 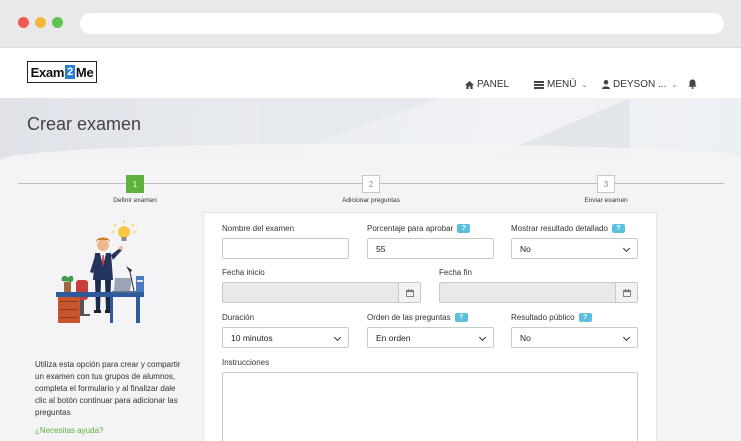 I want to click on instructions-label: Instrucciones, so click(x=245, y=362).